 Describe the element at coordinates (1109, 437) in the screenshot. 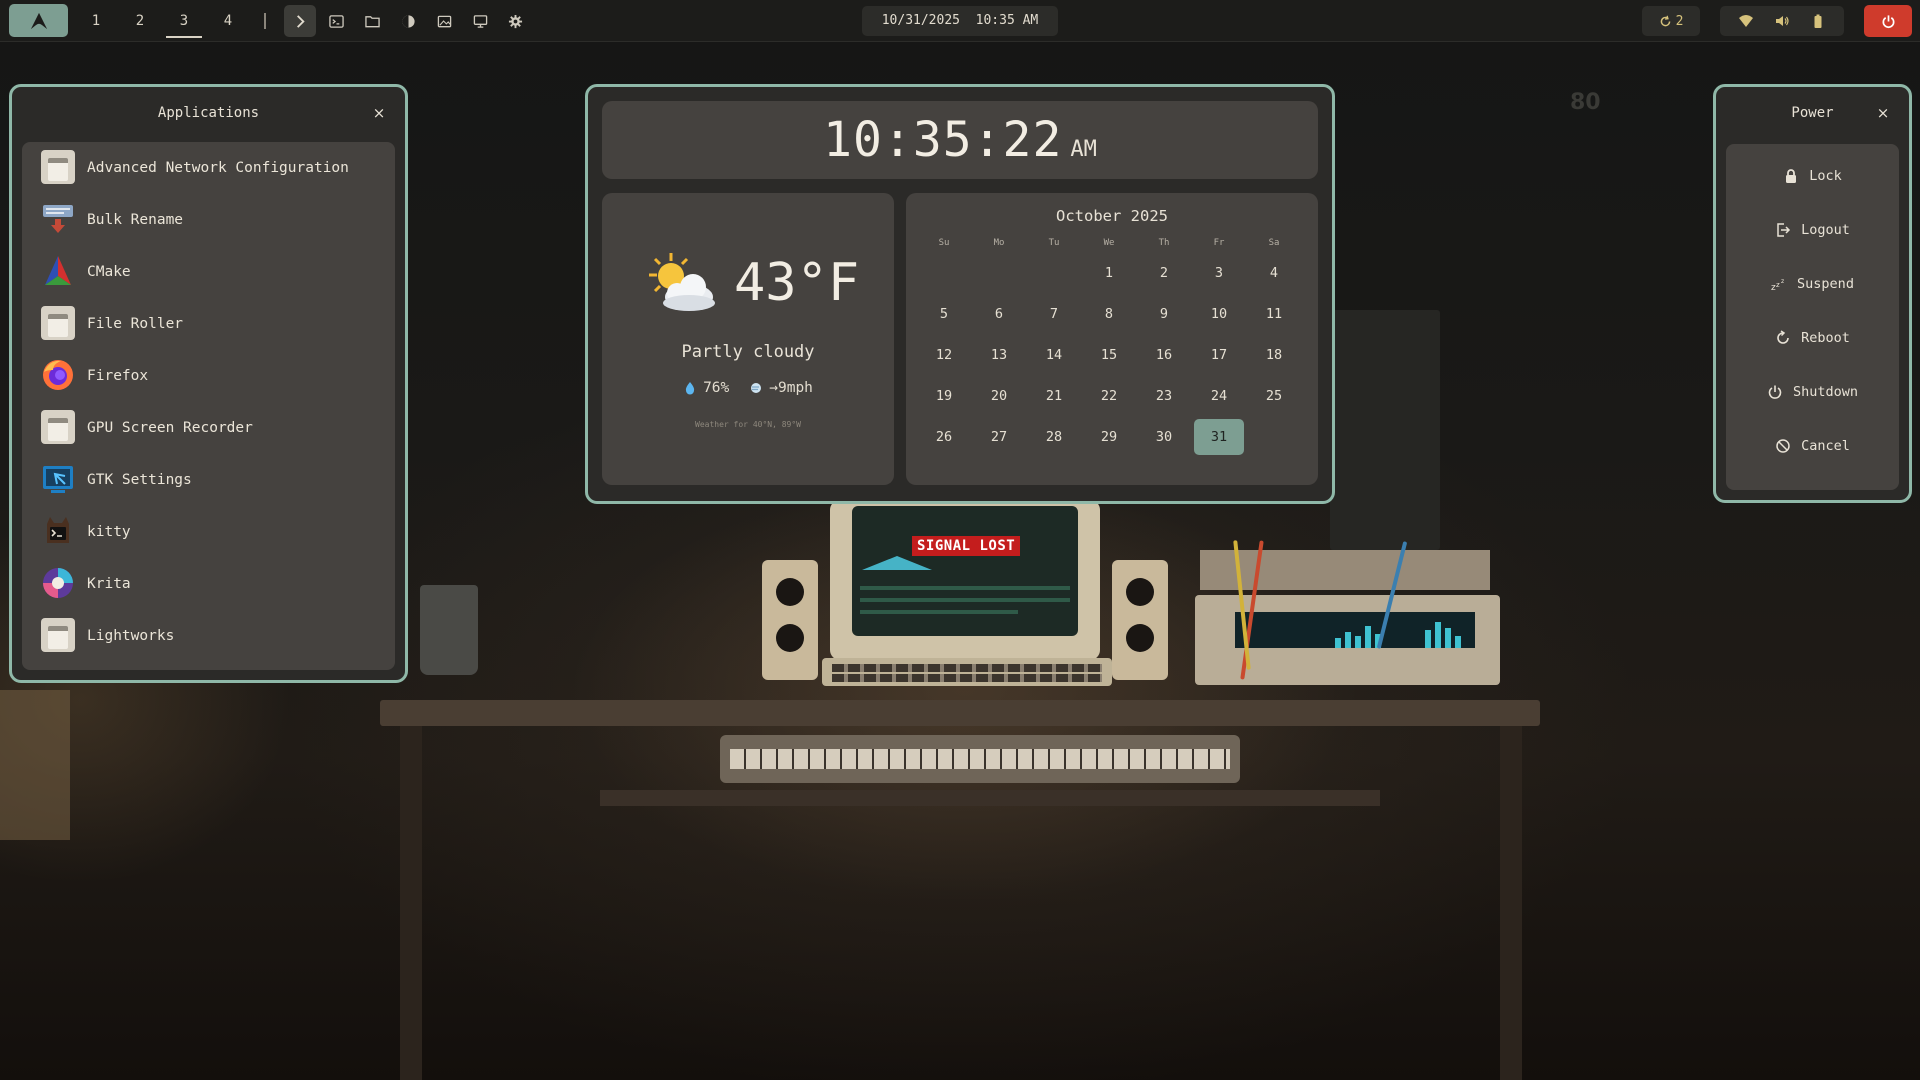

I see `calendar-day: 29` at that location.